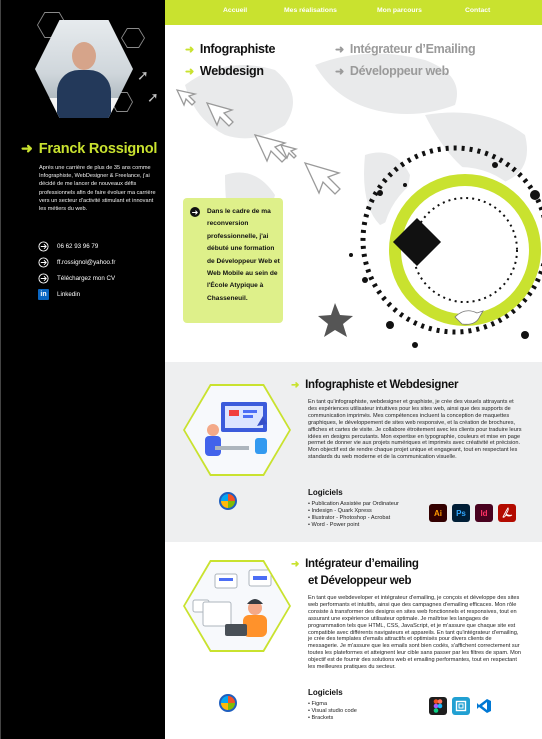 The width and height of the screenshot is (542, 739). What do you see at coordinates (399, 10) in the screenshot?
I see `nav-parcours: Mon parcours` at bounding box center [399, 10].